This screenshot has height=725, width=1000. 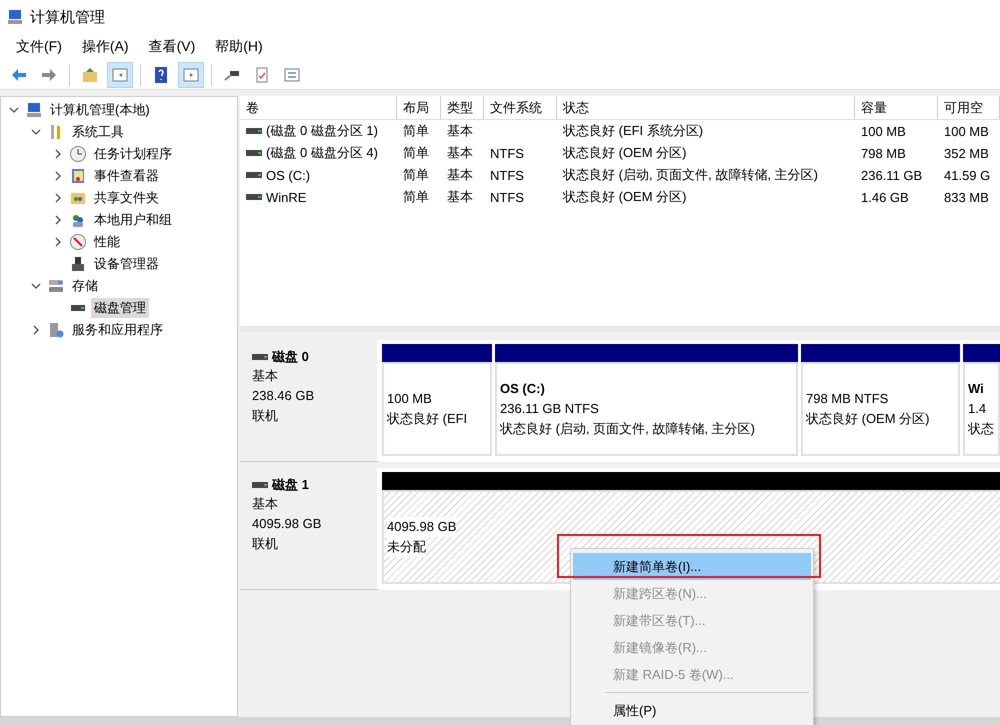 I want to click on partition-text: 4095.98 GB, so click(x=421, y=527).